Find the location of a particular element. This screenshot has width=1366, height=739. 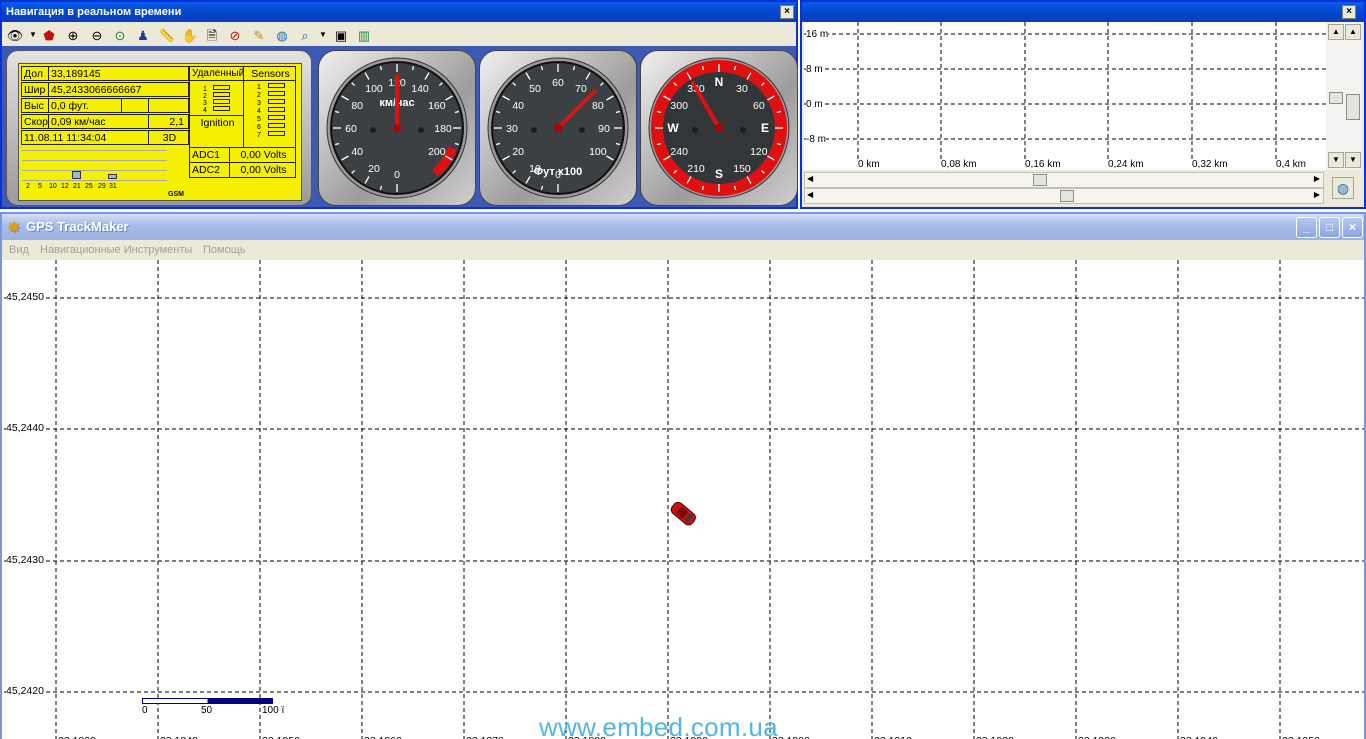

globe-pin-icon: ⊙ is located at coordinates (120, 35).